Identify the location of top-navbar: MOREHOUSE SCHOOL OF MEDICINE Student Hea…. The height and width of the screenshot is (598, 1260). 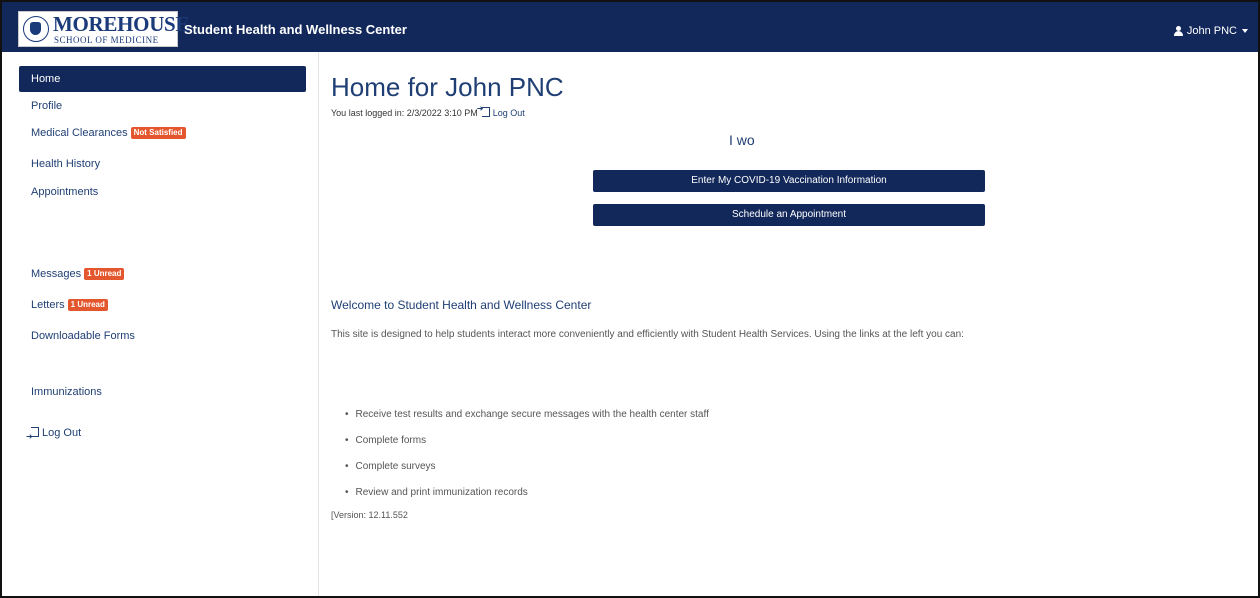
(630, 27).